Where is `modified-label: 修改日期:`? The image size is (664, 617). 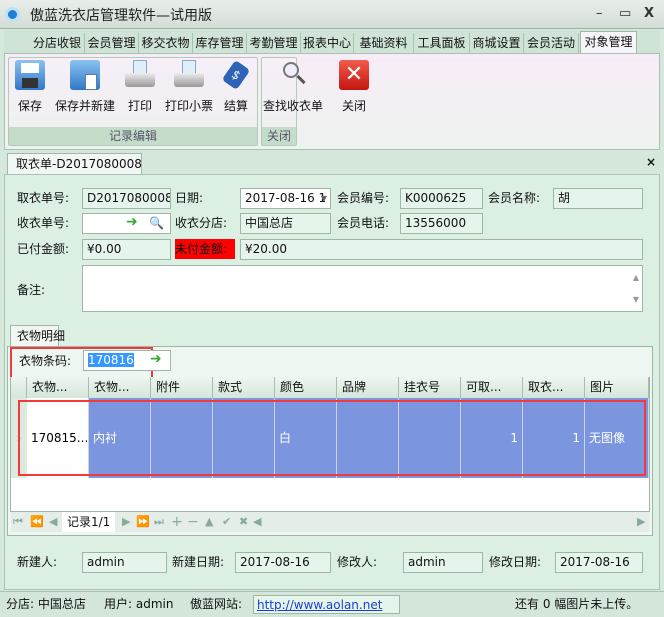 modified-label: 修改日期: is located at coordinates (515, 562).